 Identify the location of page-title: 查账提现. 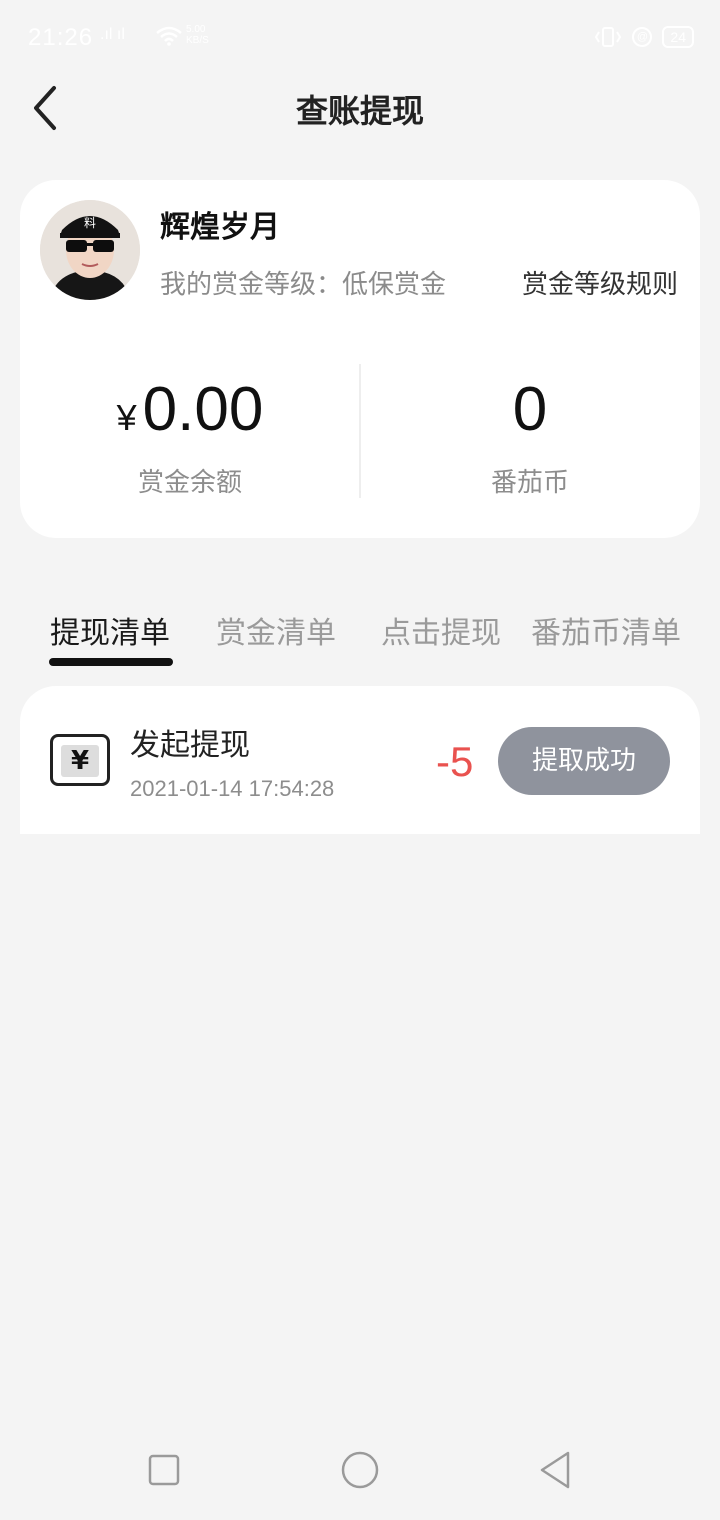
(359, 111).